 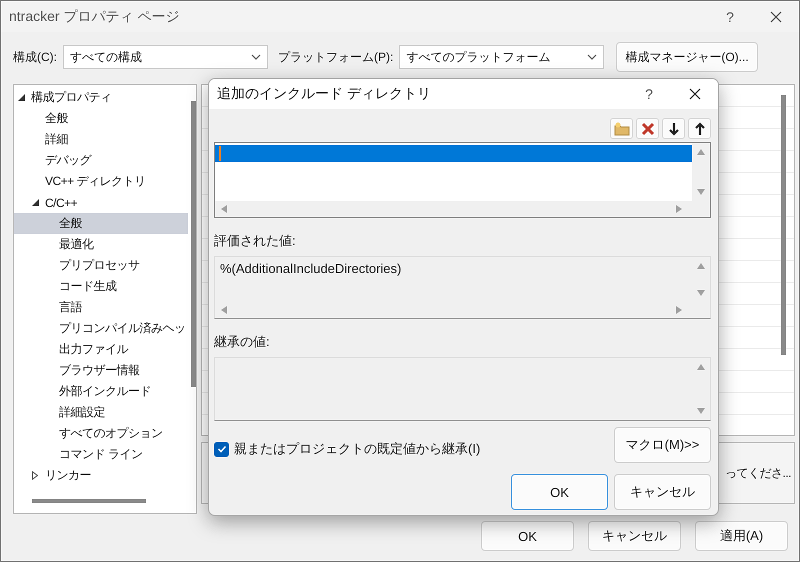 I want to click on tree-item: 詳細設定, so click(x=101, y=412).